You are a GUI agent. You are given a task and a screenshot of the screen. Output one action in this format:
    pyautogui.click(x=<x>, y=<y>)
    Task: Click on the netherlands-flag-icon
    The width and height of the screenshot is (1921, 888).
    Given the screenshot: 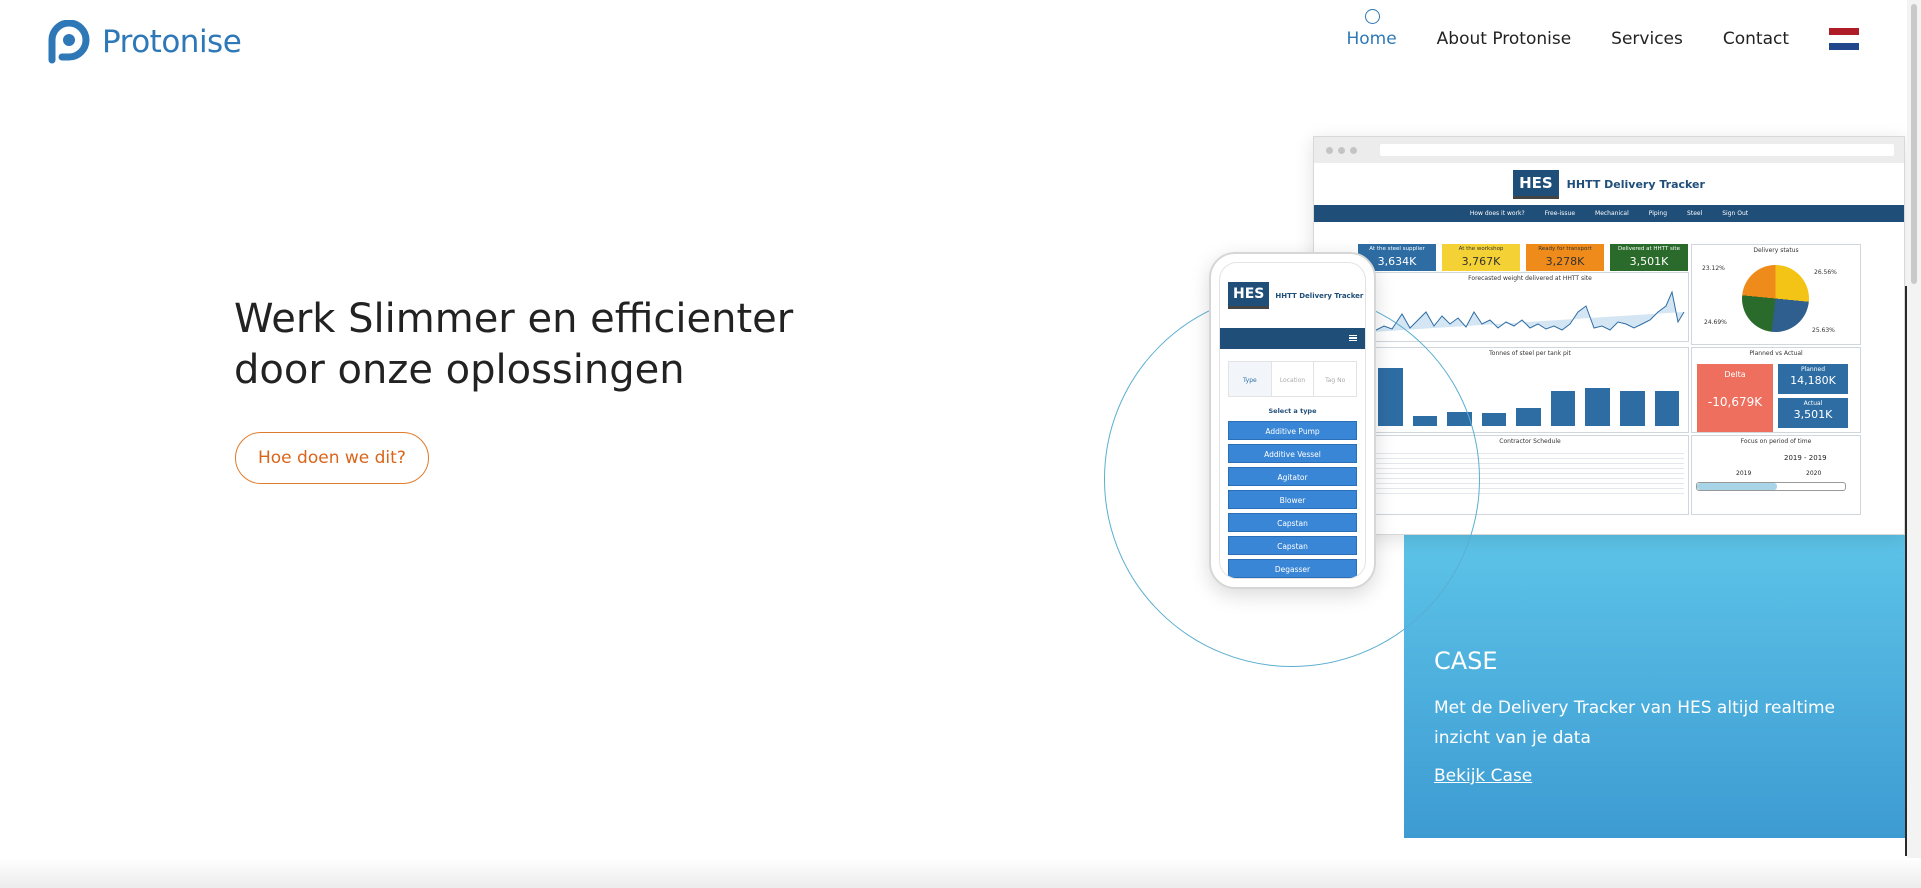 What is the action you would take?
    pyautogui.click(x=1844, y=39)
    